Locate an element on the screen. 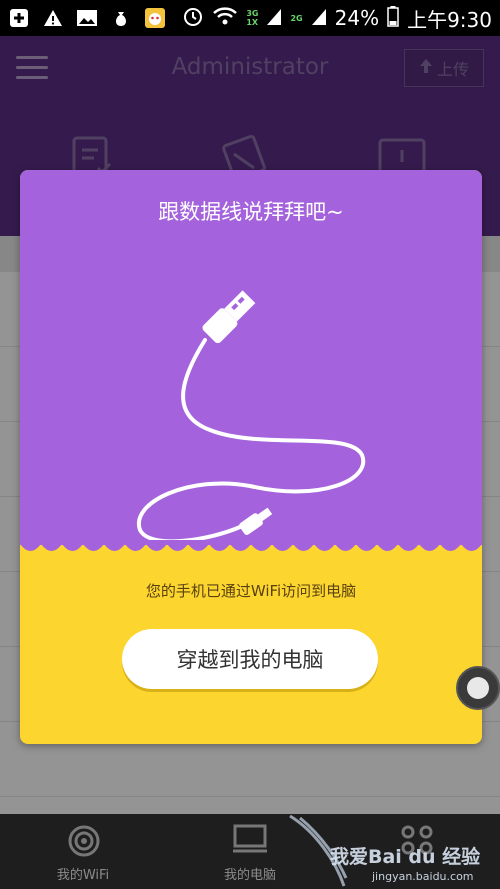 The image size is (500, 889). scallop-edge is located at coordinates (251, 545).